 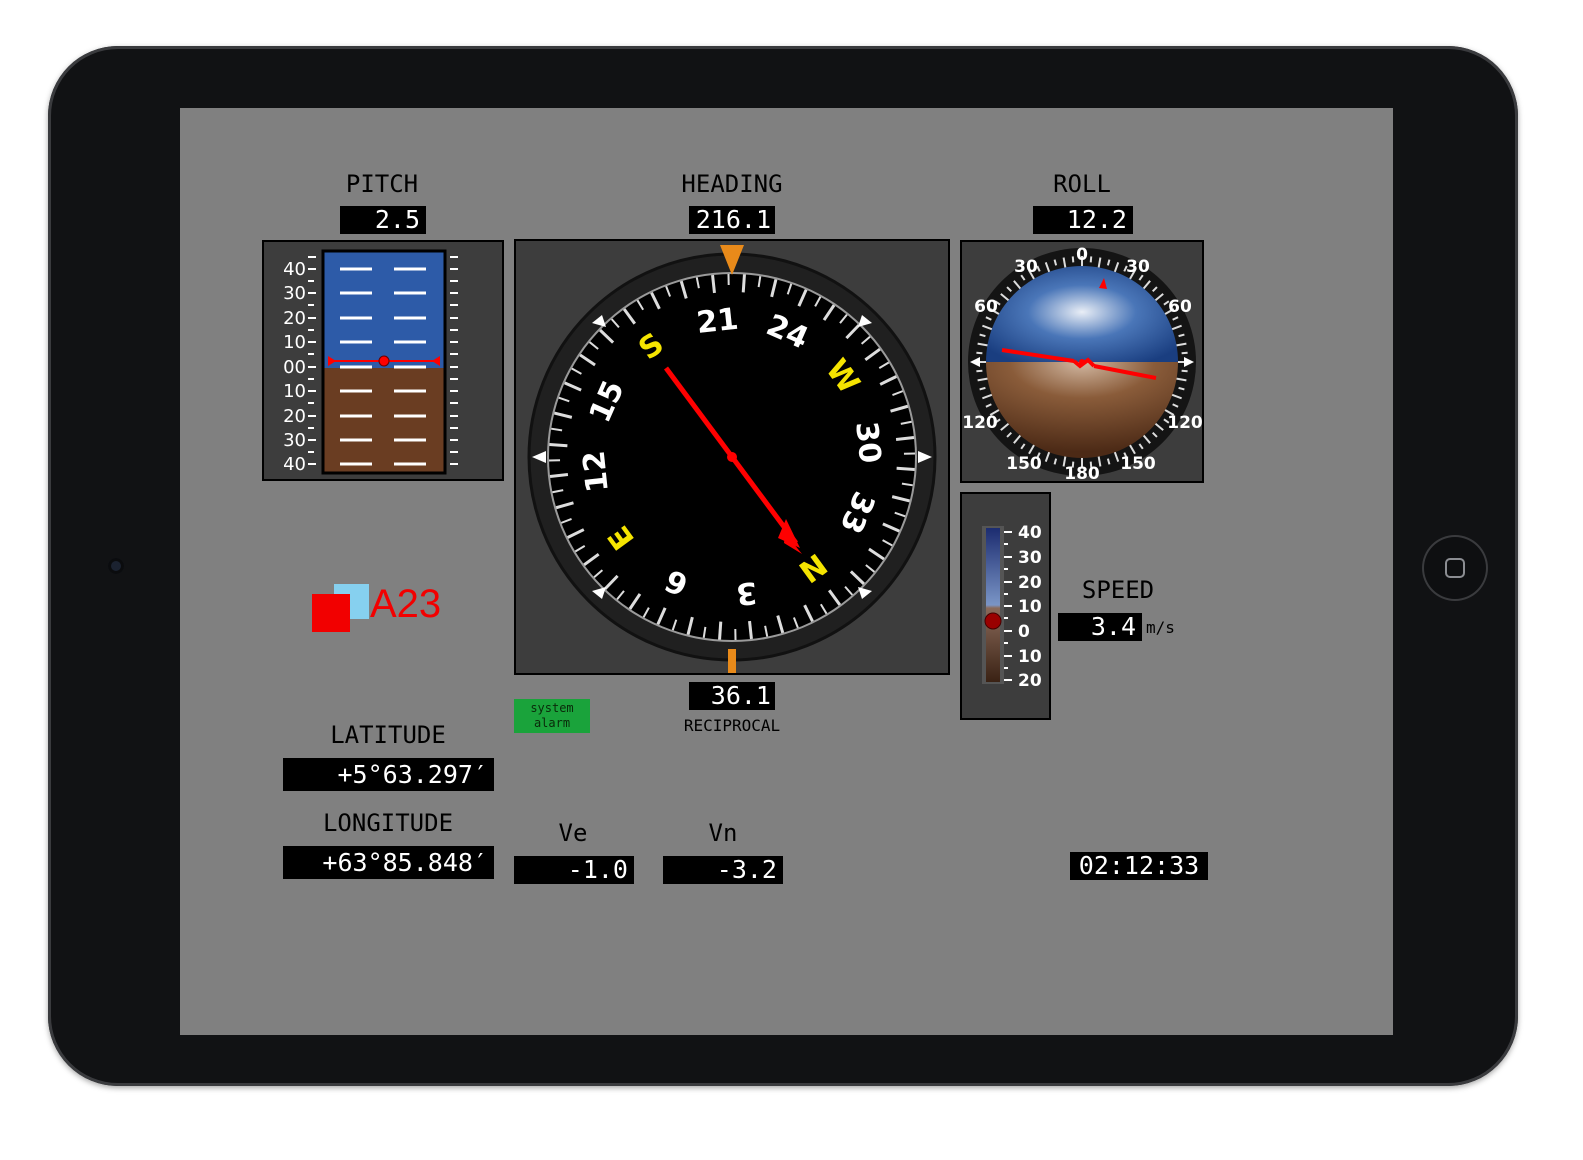 I want to click on speed-scale-label: 30, so click(x=1030, y=558).